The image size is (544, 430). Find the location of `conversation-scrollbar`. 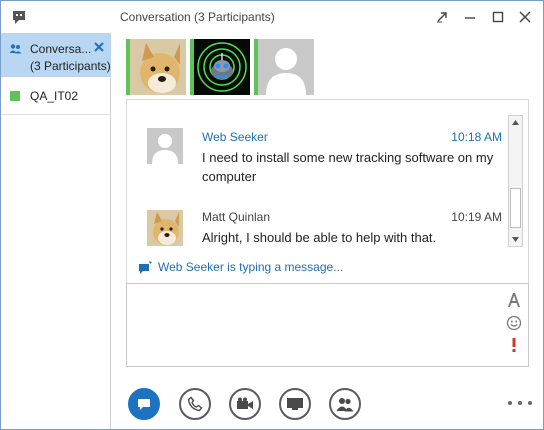

conversation-scrollbar is located at coordinates (515, 181).